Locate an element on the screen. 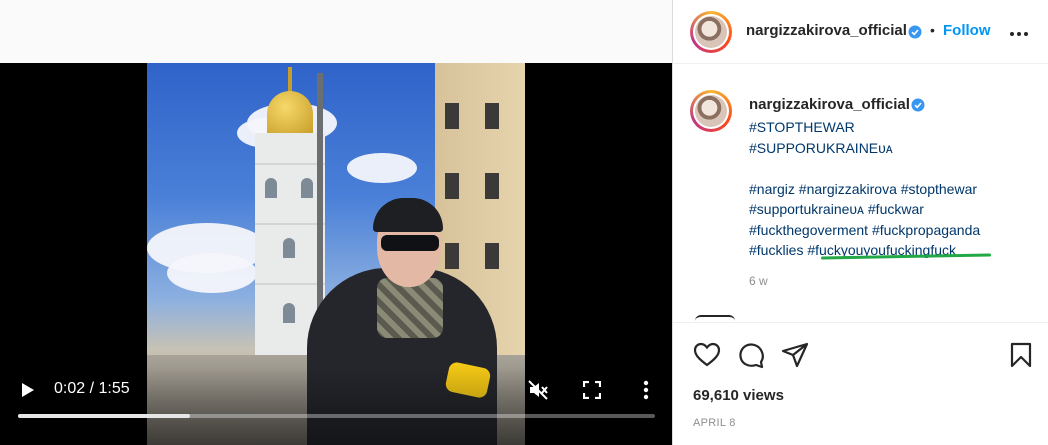 The image size is (1048, 445). video-progress-fill is located at coordinates (104, 416).